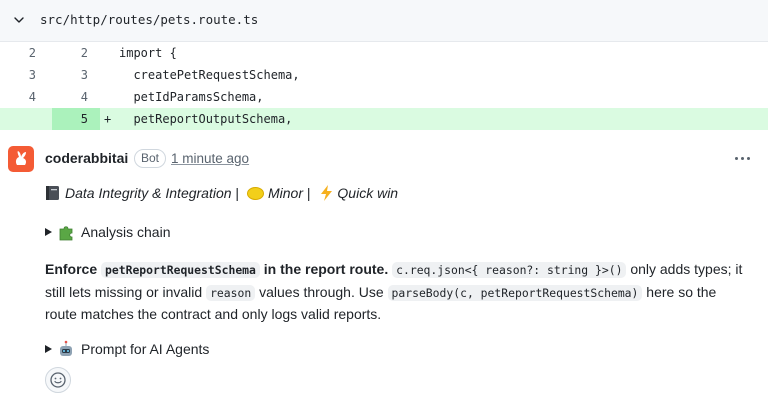 The image size is (768, 406). I want to click on lightning-icon, so click(327, 193).